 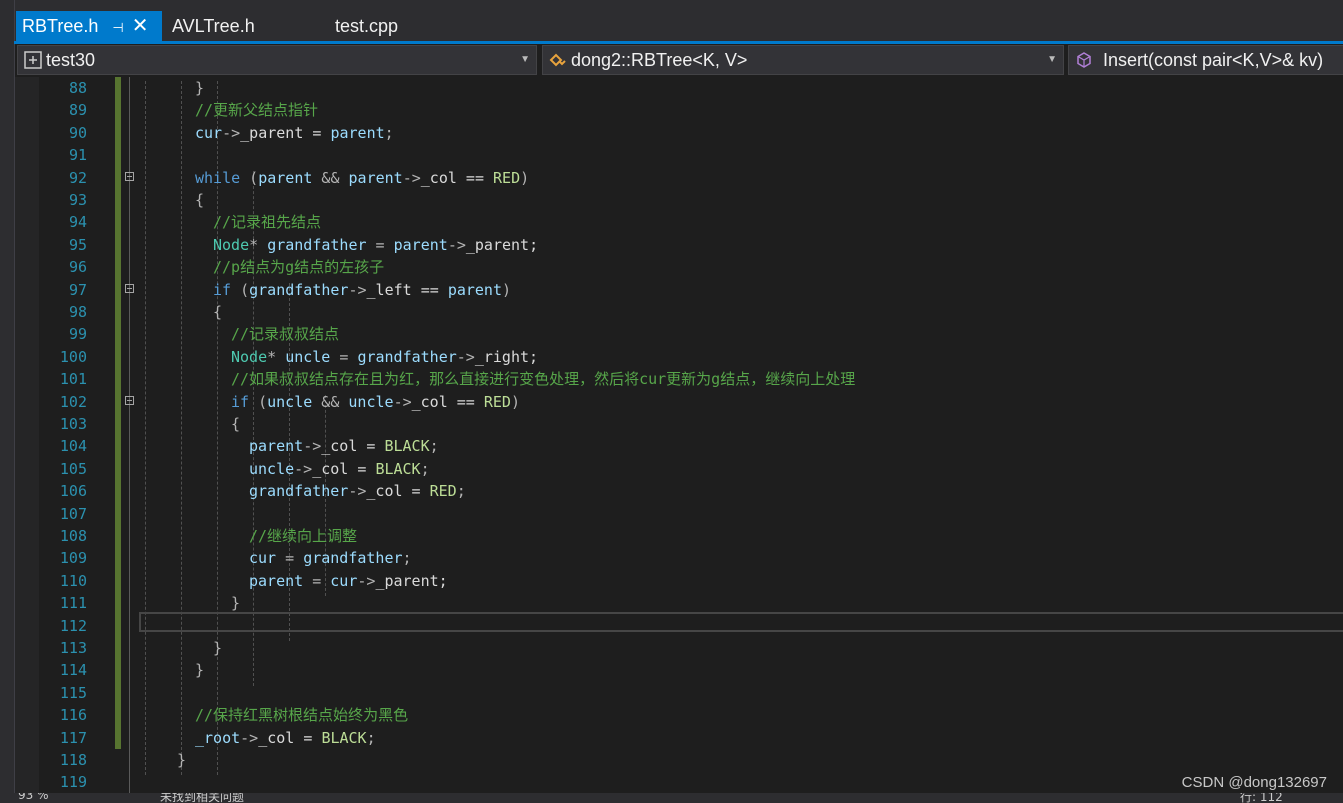 I want to click on code-line: 102 if (uncle && uncle->_col == RED), so click(x=679, y=401).